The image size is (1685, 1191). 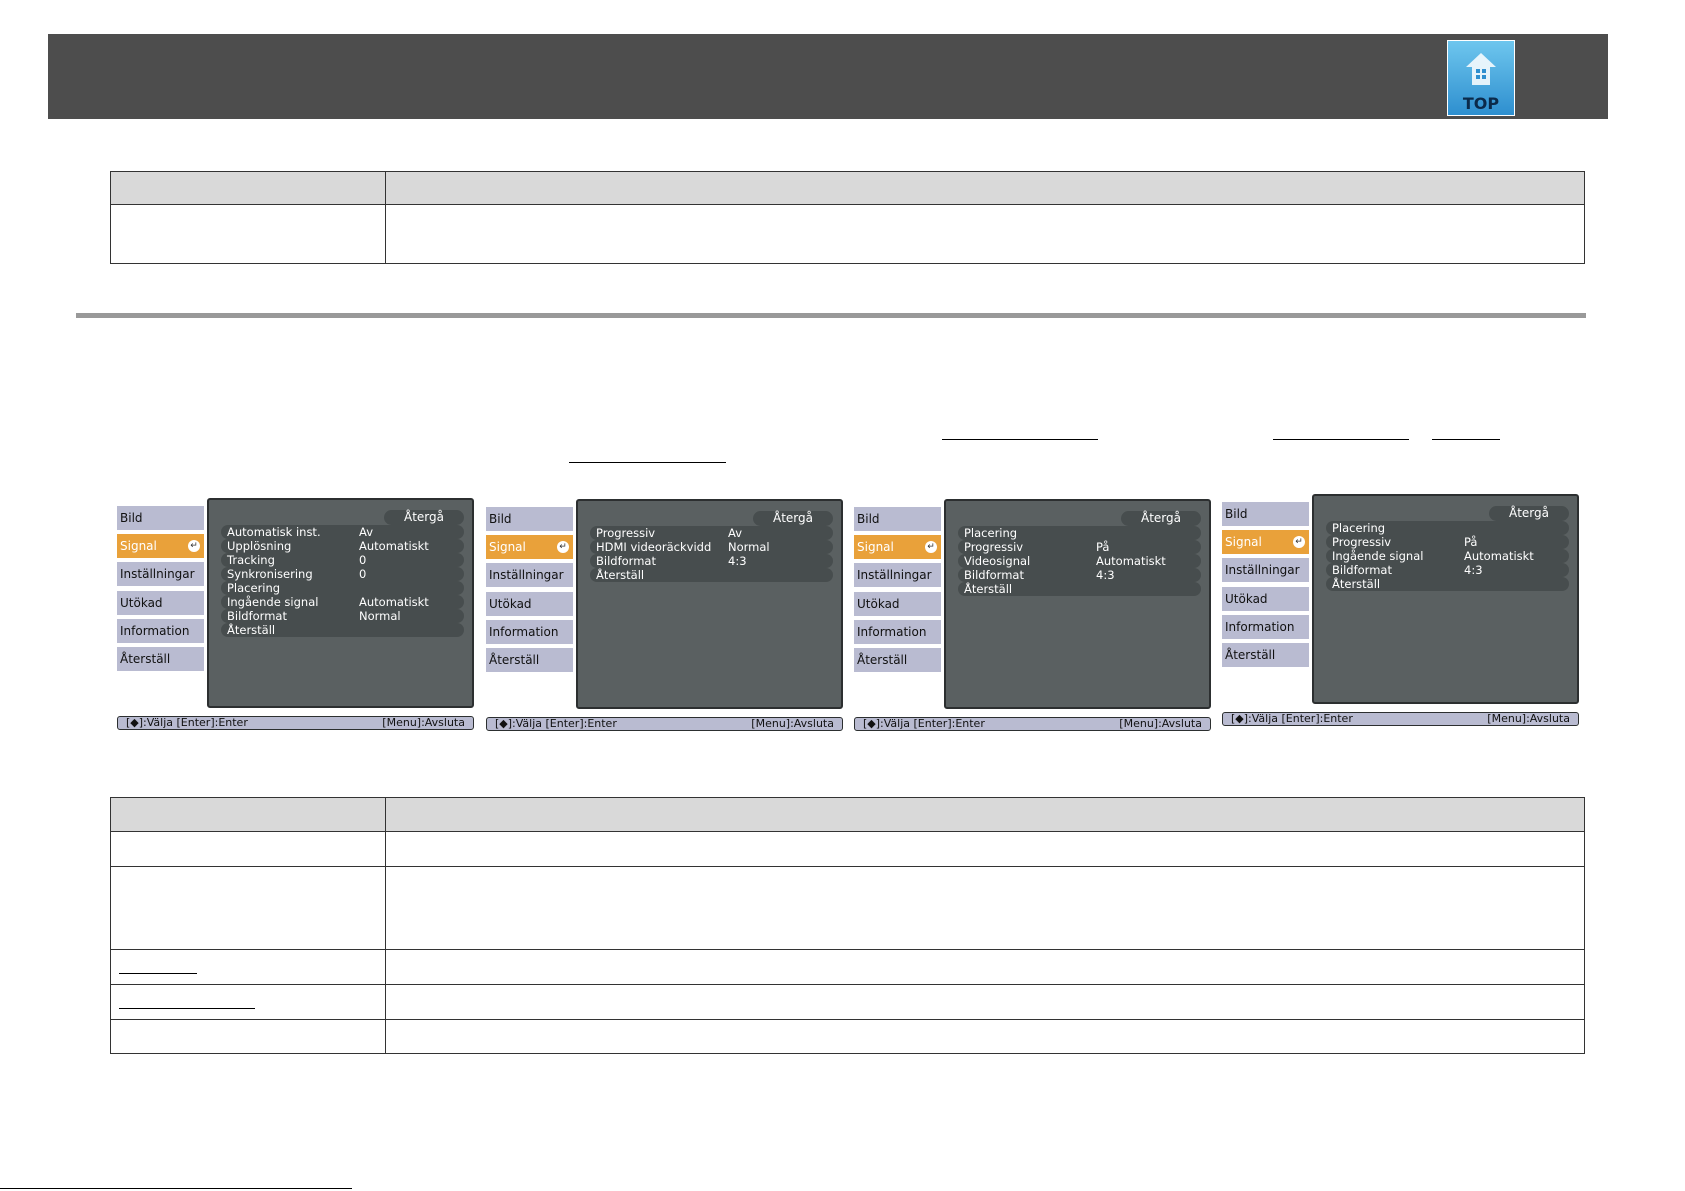 What do you see at coordinates (847, 217) in the screenshot?
I see `top-table` at bounding box center [847, 217].